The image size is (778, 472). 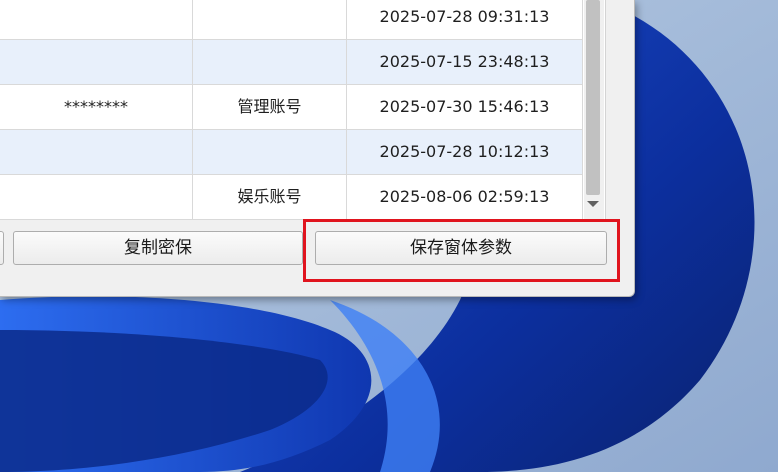 I want to click on password-cell: ********, so click(x=96, y=107).